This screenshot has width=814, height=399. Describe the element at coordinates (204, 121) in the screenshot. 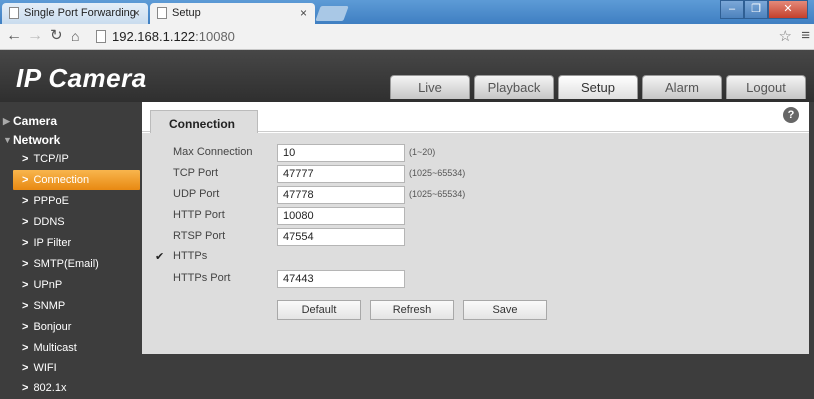

I see `tab-connection: Connection` at that location.